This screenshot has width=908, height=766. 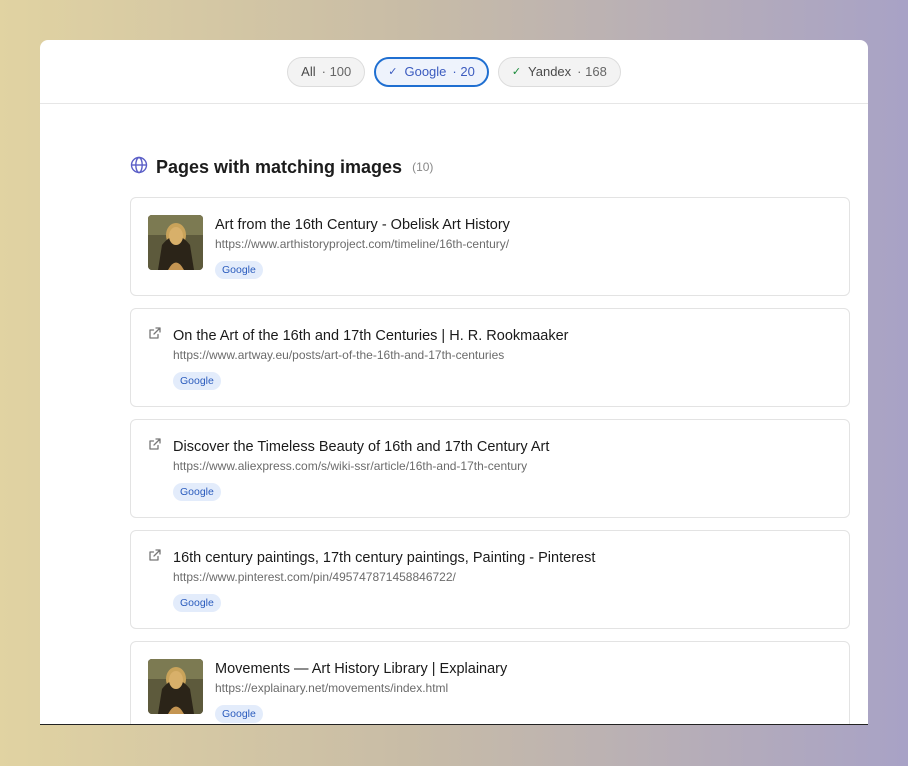 What do you see at coordinates (279, 166) in the screenshot?
I see `section-title: Pages with matching images` at bounding box center [279, 166].